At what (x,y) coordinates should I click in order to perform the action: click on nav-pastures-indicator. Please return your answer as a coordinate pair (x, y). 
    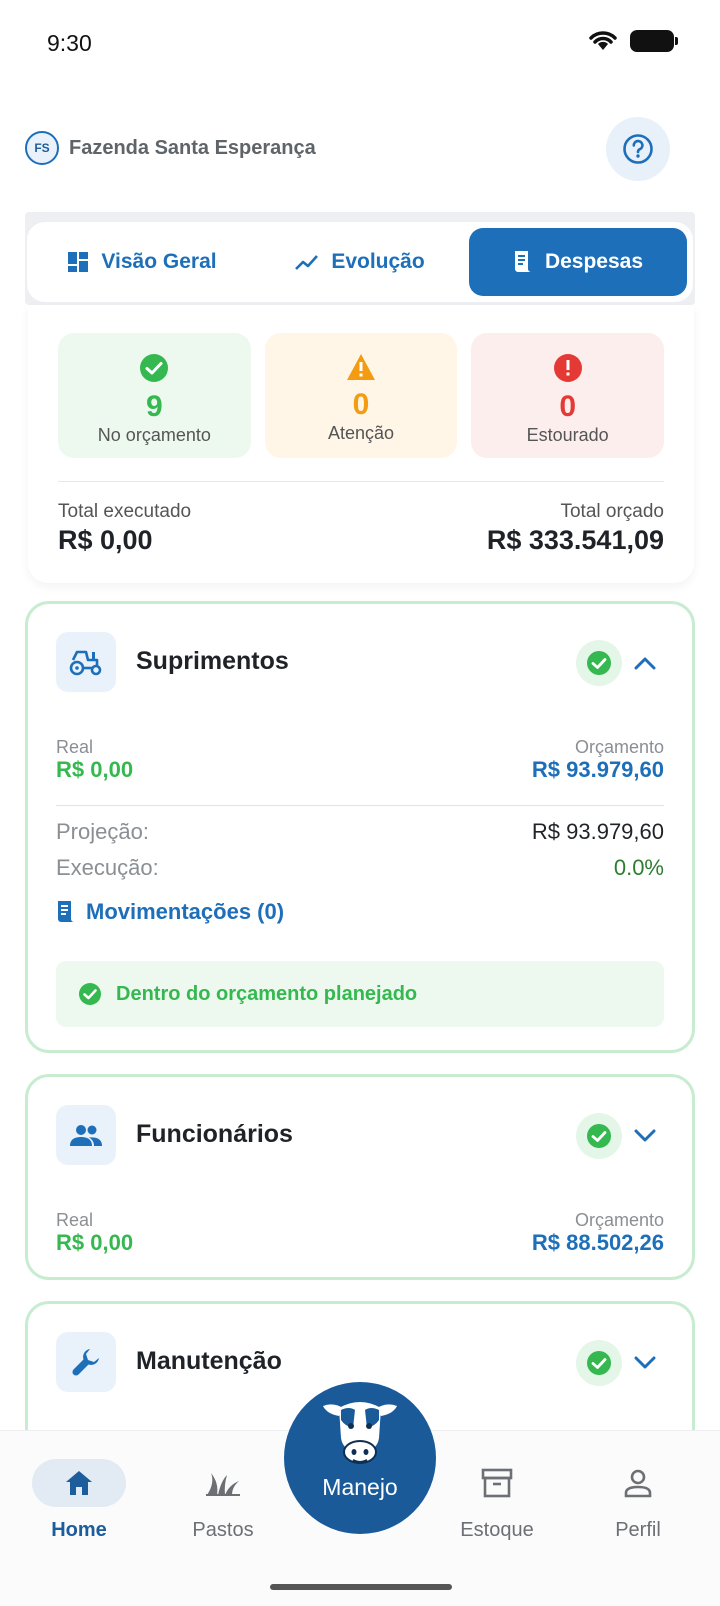
    Looking at the image, I should click on (223, 1483).